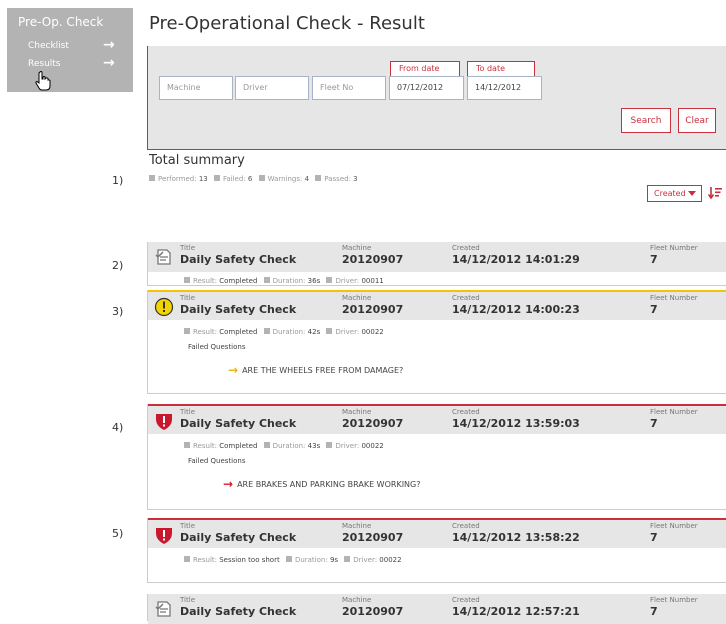 The width and height of the screenshot is (726, 624). I want to click on row-number: 5), so click(118, 533).